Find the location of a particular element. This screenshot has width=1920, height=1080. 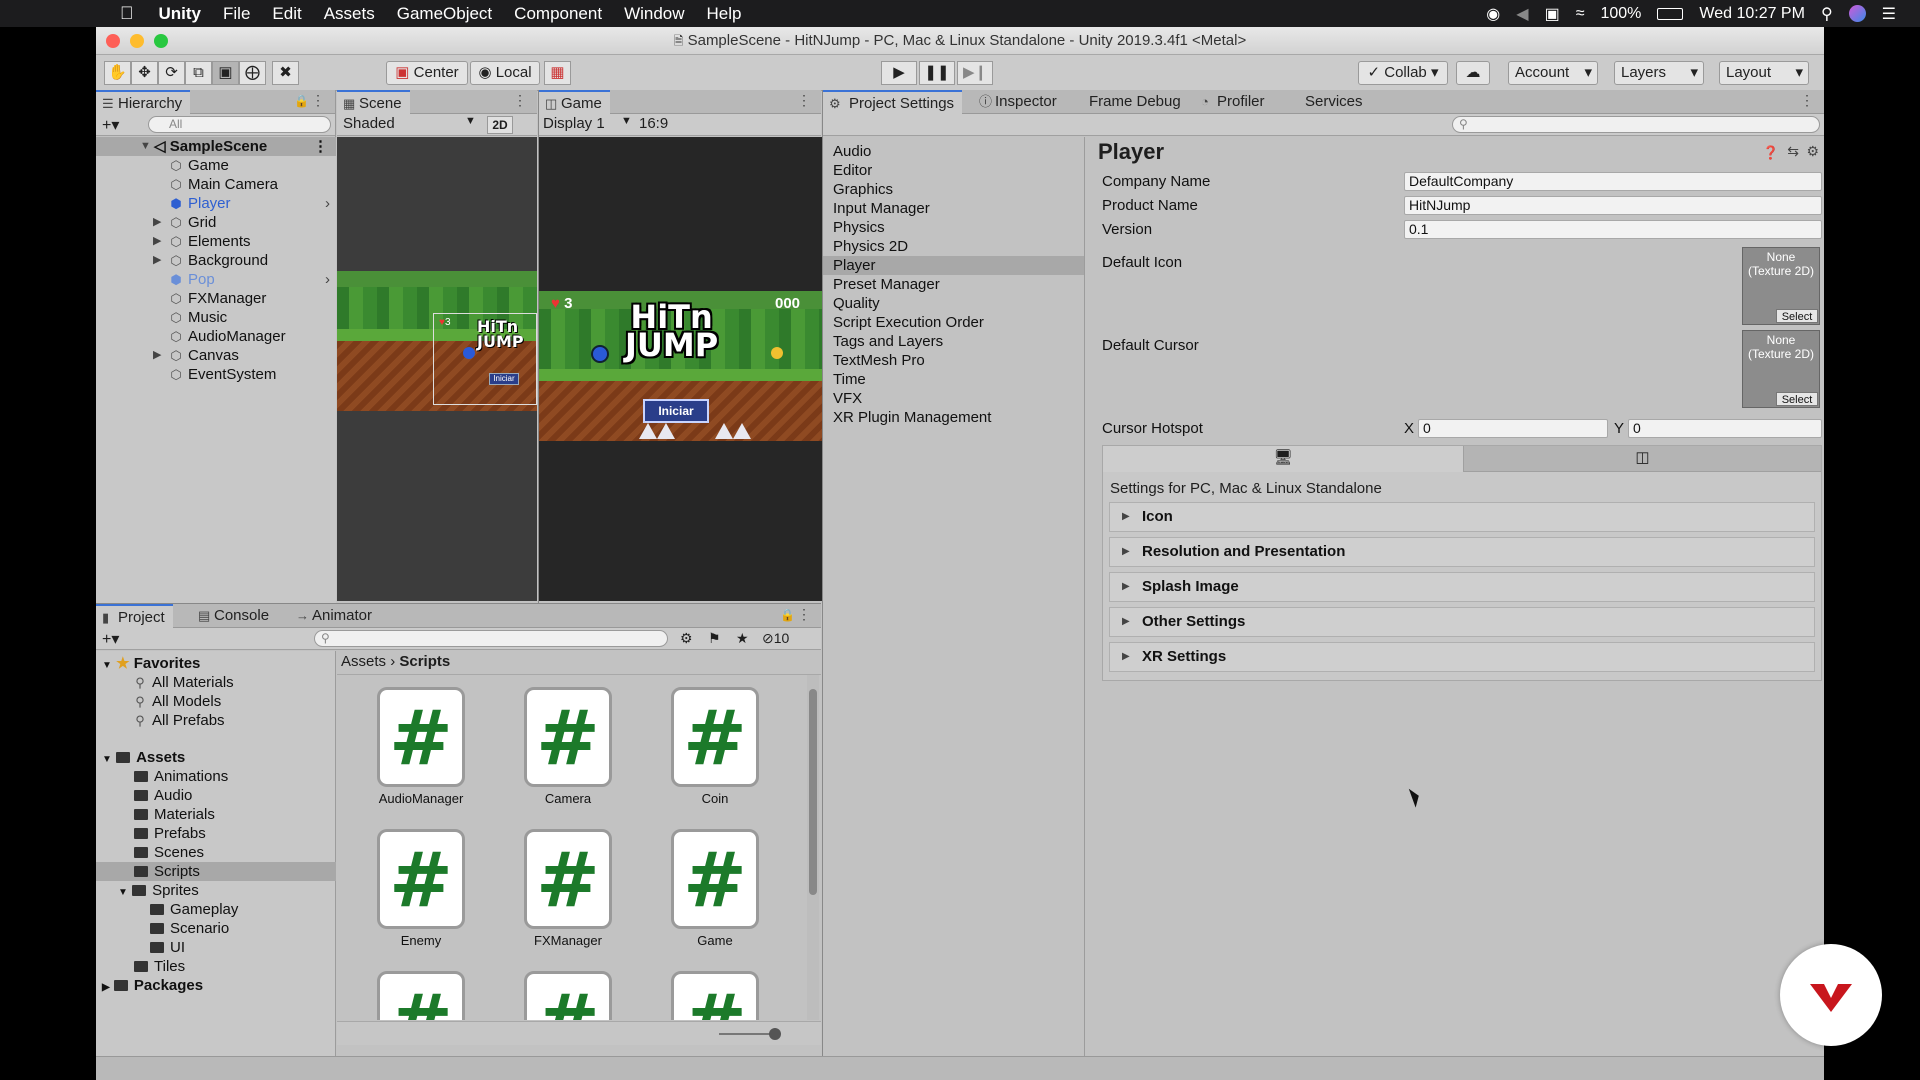

pivot-center-toggle: ▣ Center is located at coordinates (427, 73).